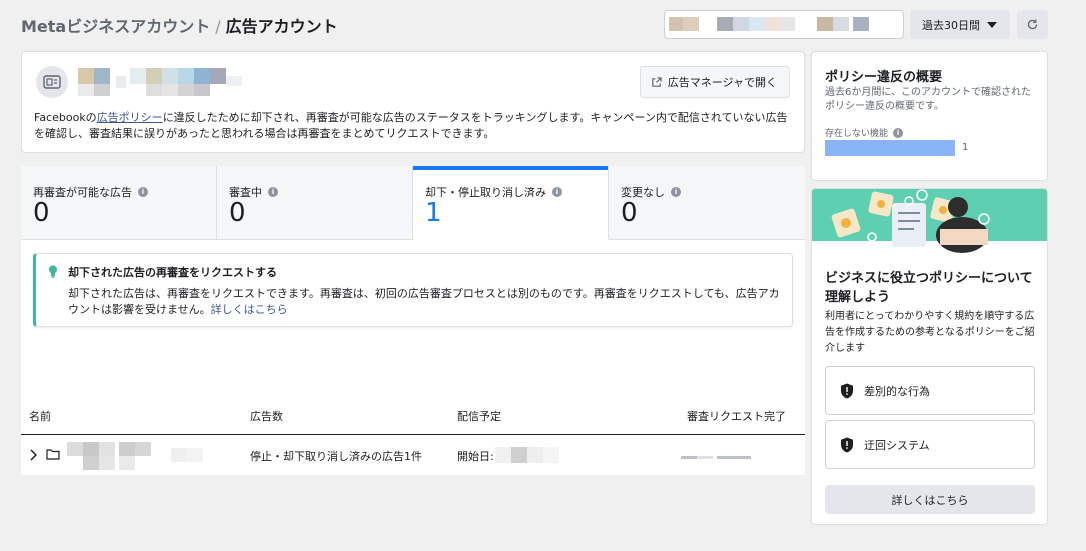 The height and width of the screenshot is (551, 1086). Describe the element at coordinates (249, 309) in the screenshot. I see `learn-more-link: 詳しくはこちら` at that location.